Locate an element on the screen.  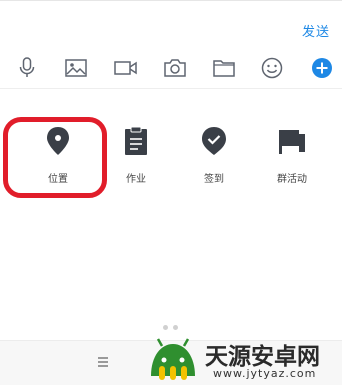
emoji-icon is located at coordinates (272, 68).